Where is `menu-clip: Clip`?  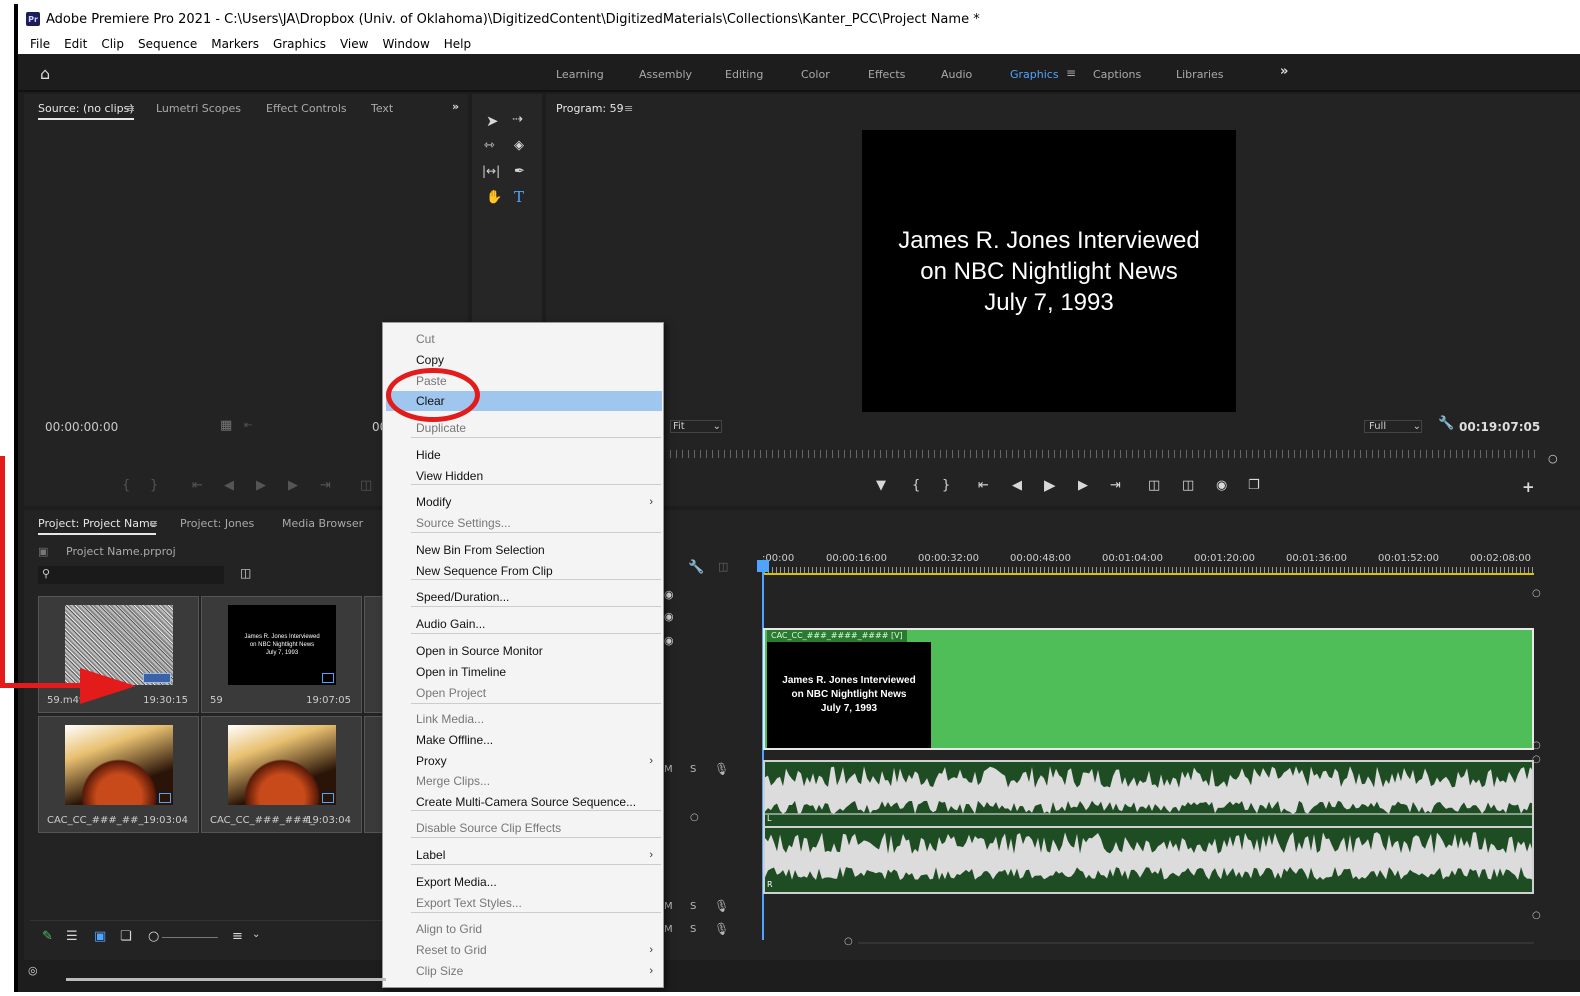 menu-clip: Clip is located at coordinates (112, 44).